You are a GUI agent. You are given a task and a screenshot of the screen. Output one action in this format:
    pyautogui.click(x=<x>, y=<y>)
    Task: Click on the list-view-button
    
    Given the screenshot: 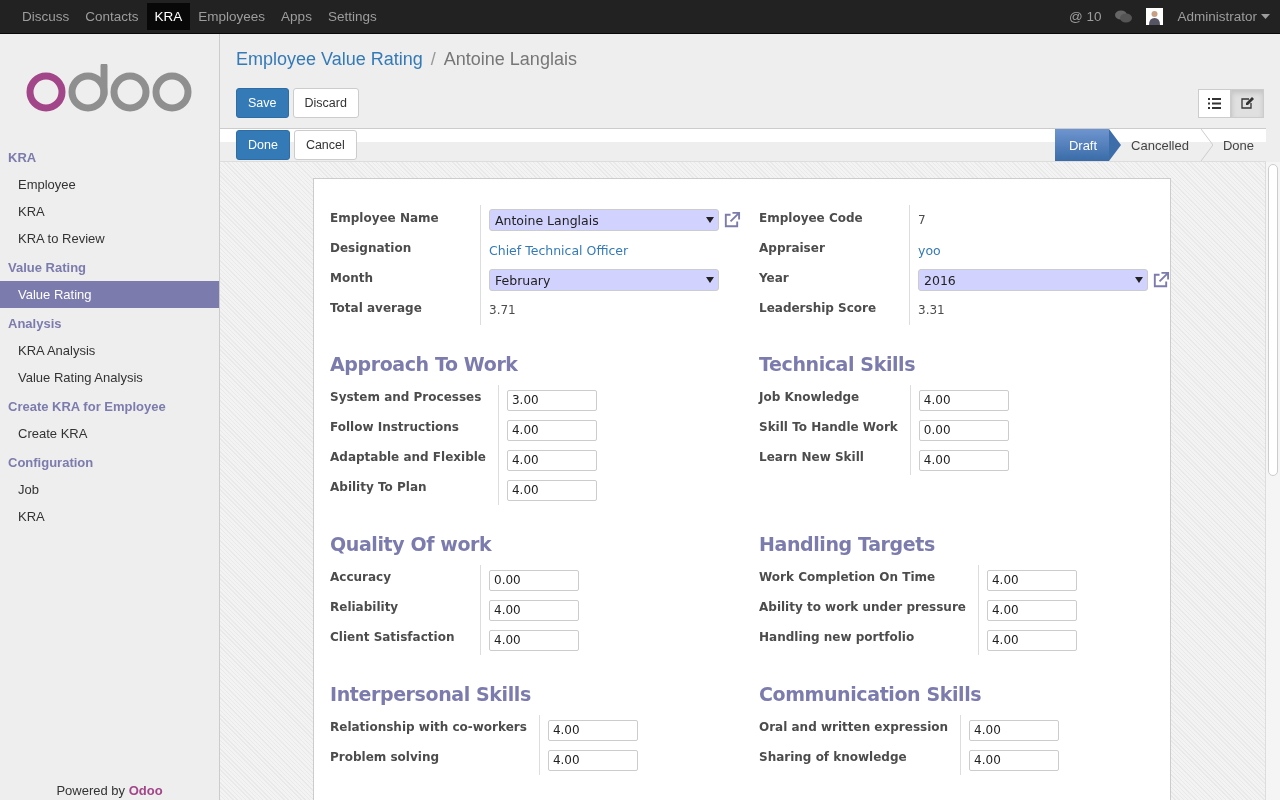 What is the action you would take?
    pyautogui.click(x=1214, y=103)
    